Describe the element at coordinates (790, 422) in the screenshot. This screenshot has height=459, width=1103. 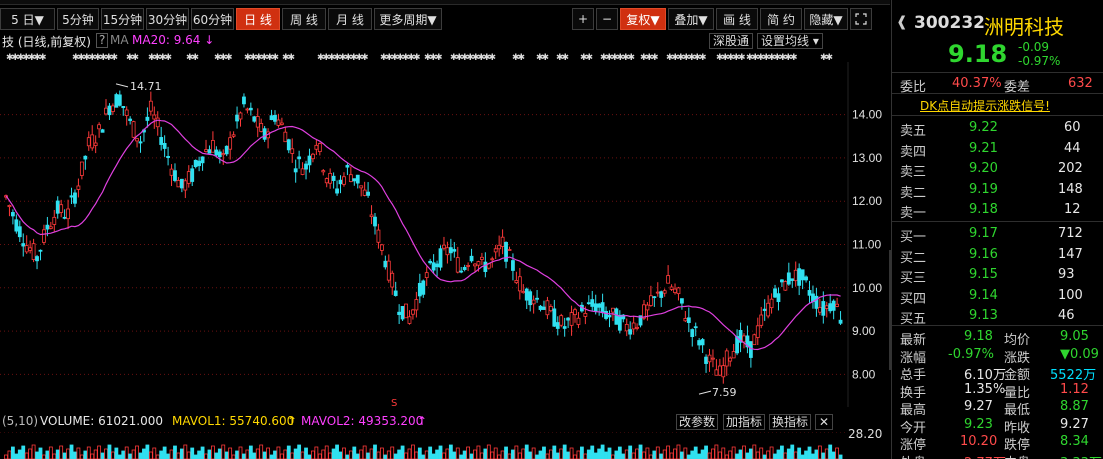
I see `switch-indicator-button: 换指标` at that location.